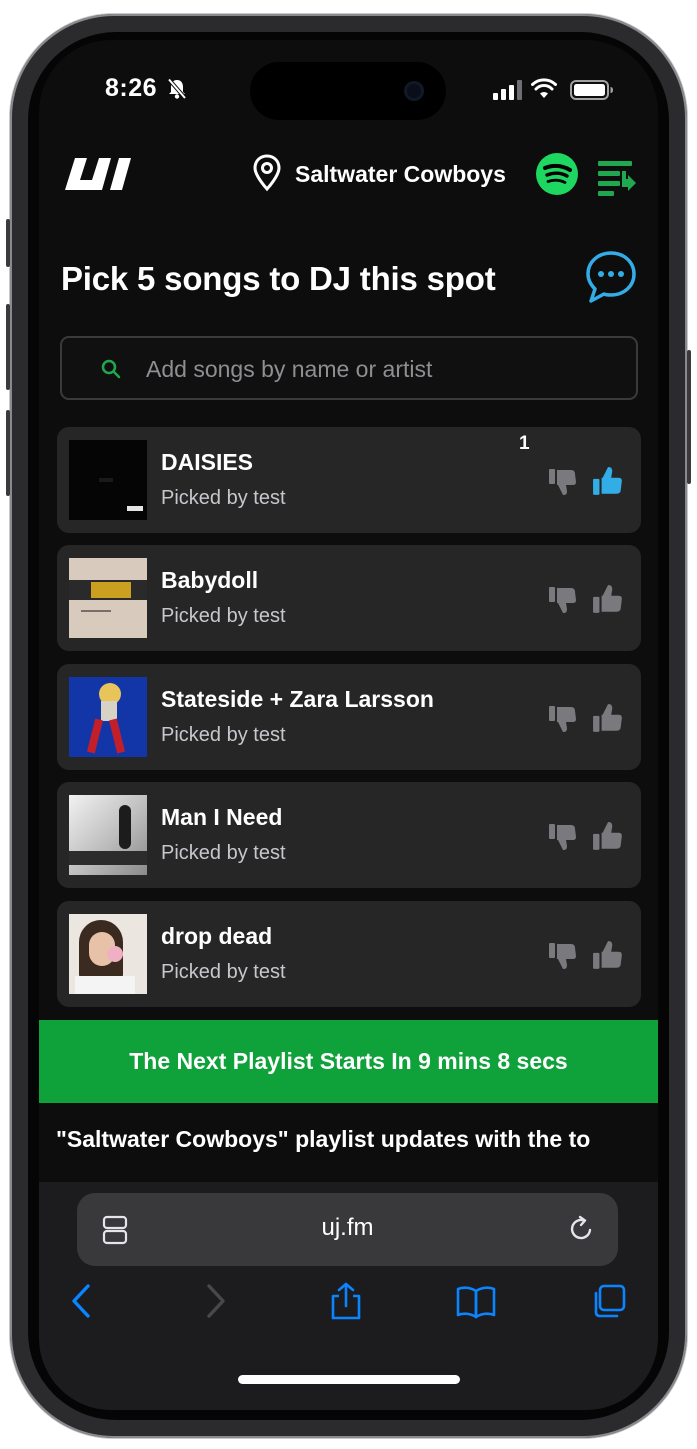 Image resolution: width=697 pixels, height=1449 pixels. I want to click on power-button, so click(689, 417).